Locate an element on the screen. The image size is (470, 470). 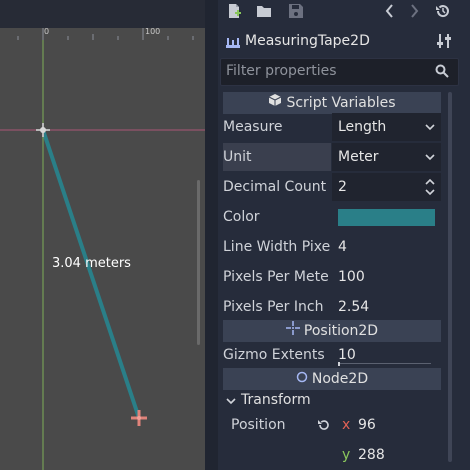
reset-value-icon is located at coordinates (324, 427).